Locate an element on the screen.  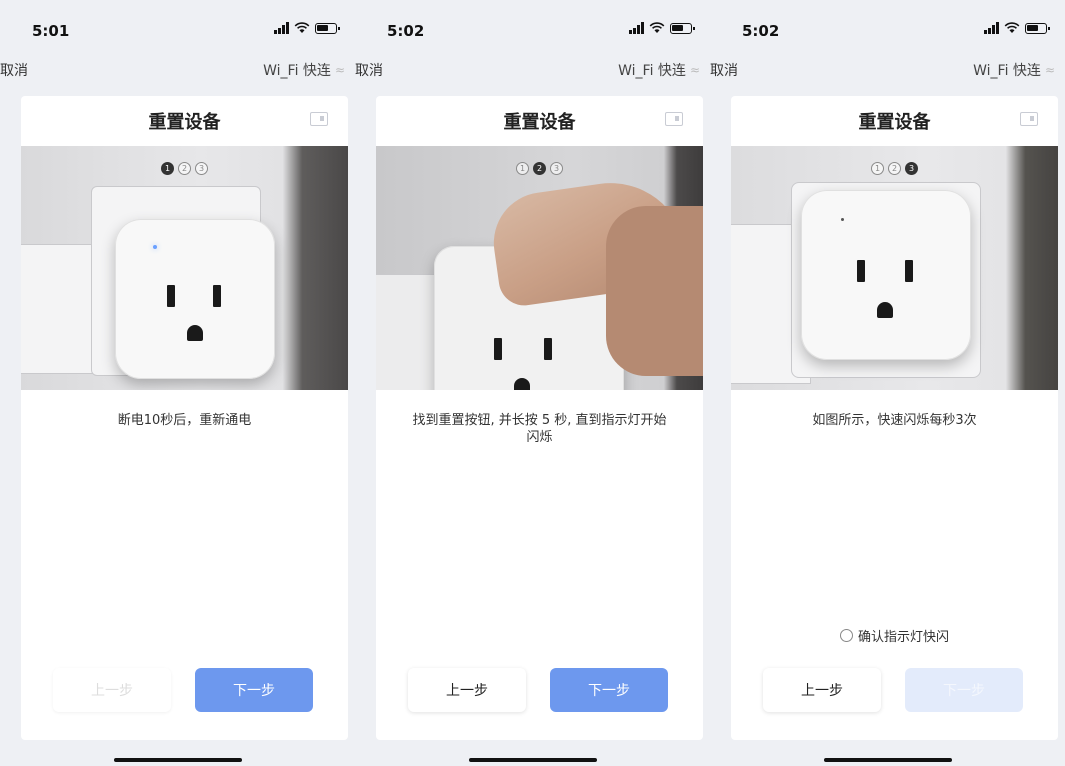
confirm-led-label: 确认指示灯快闪 is located at coordinates (903, 637).